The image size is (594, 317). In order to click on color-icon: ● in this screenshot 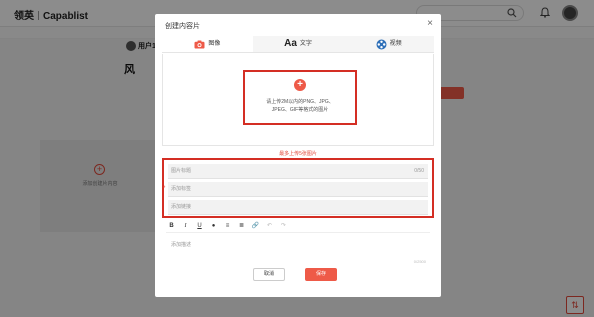, I will do `click(213, 226)`.